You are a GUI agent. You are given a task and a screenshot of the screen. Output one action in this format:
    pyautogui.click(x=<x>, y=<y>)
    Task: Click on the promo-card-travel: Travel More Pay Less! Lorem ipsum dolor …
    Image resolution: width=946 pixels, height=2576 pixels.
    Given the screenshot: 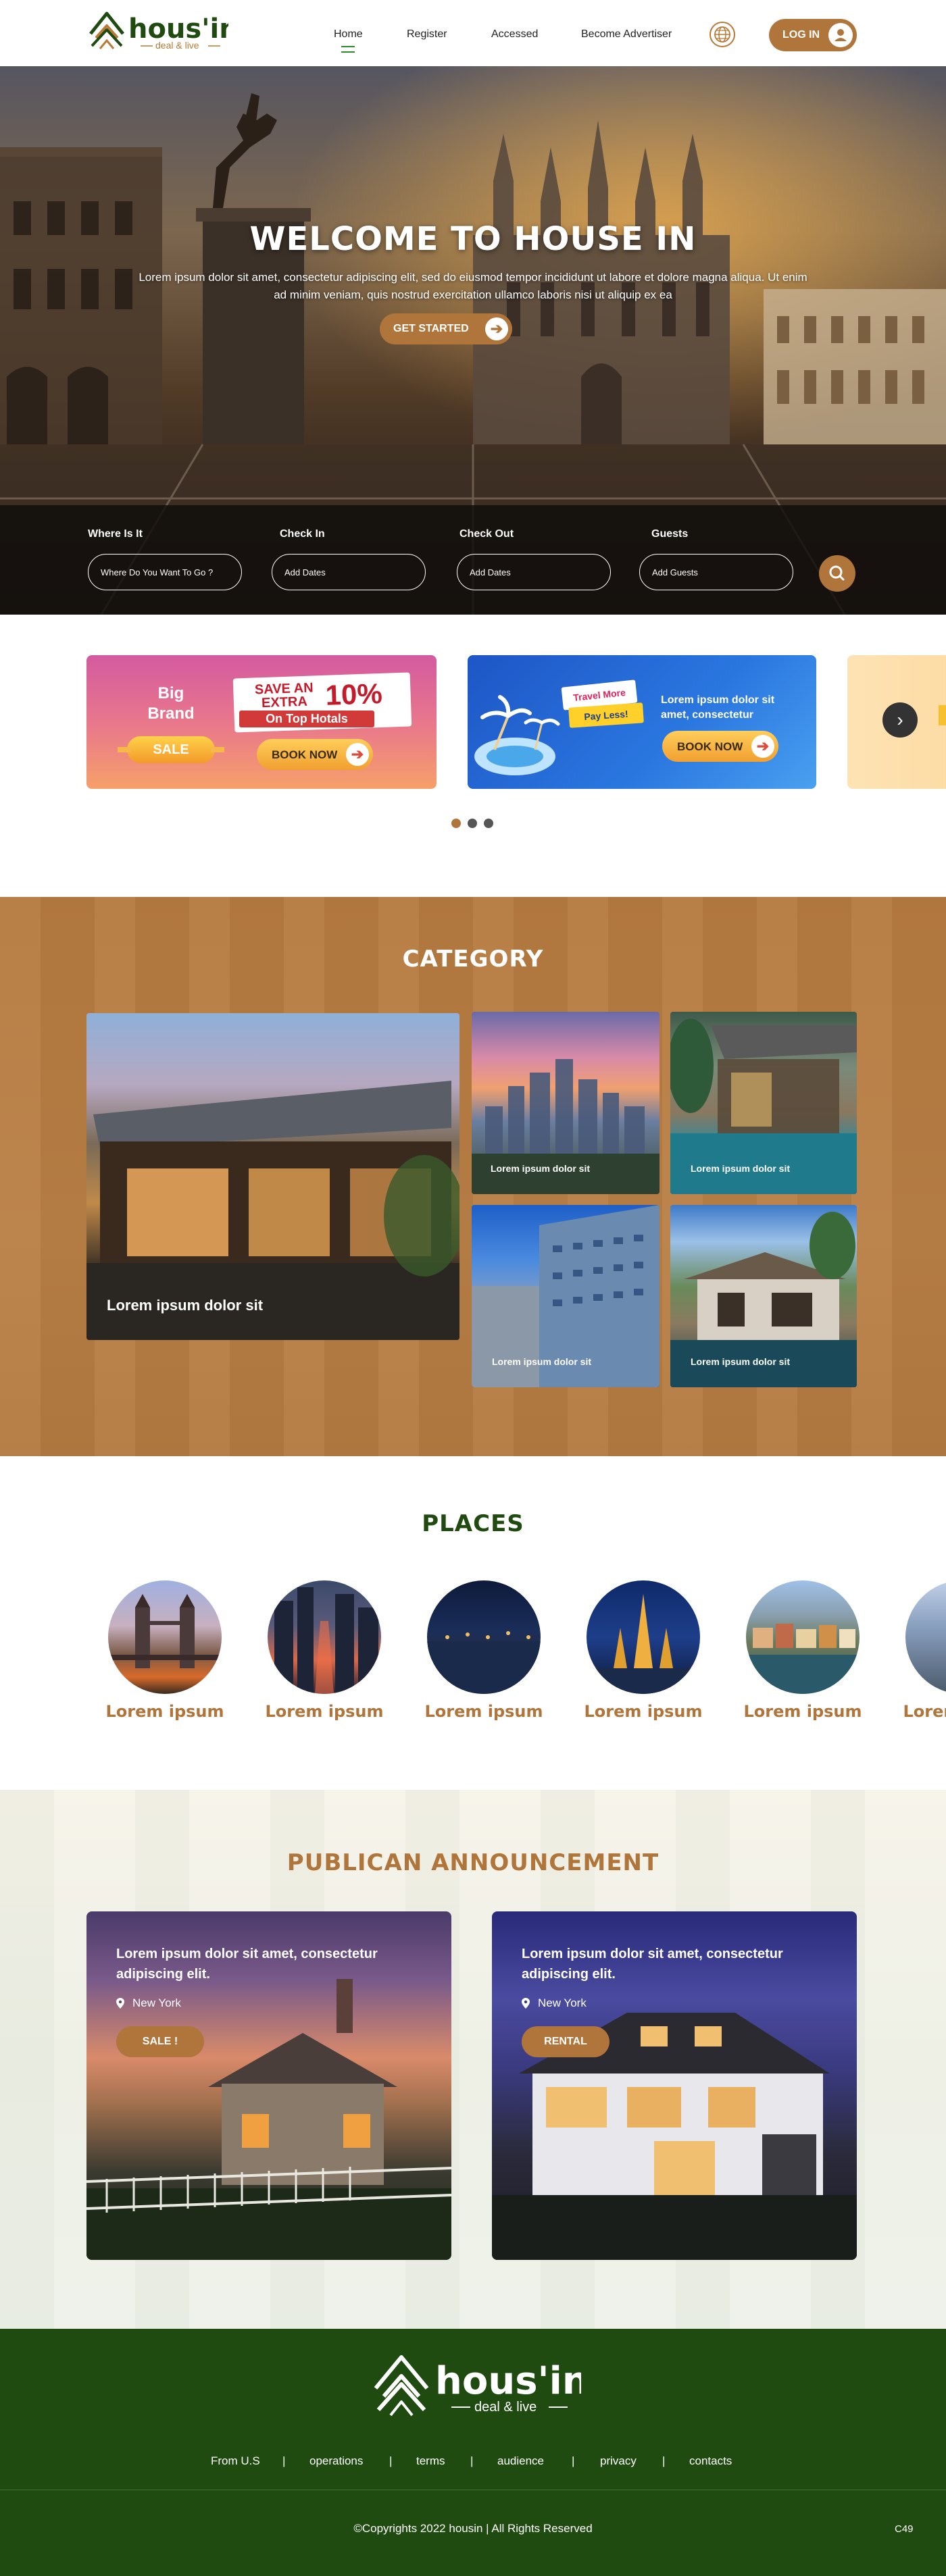 What is the action you would take?
    pyautogui.click(x=642, y=722)
    